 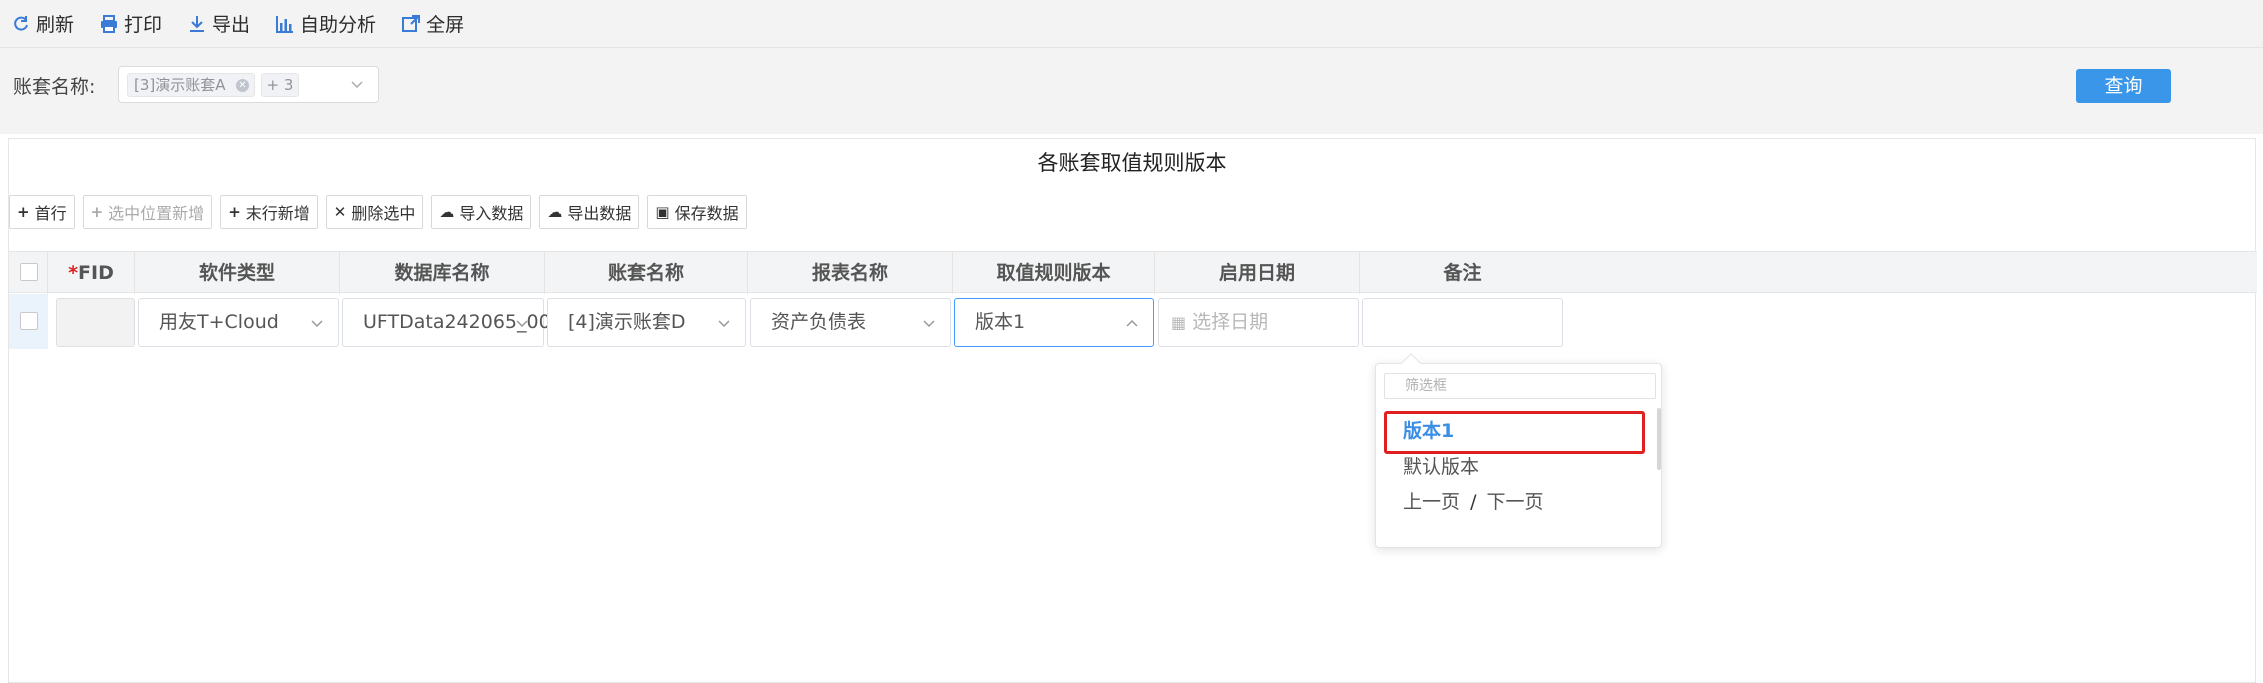 I want to click on print-button: 打印, so click(x=131, y=23).